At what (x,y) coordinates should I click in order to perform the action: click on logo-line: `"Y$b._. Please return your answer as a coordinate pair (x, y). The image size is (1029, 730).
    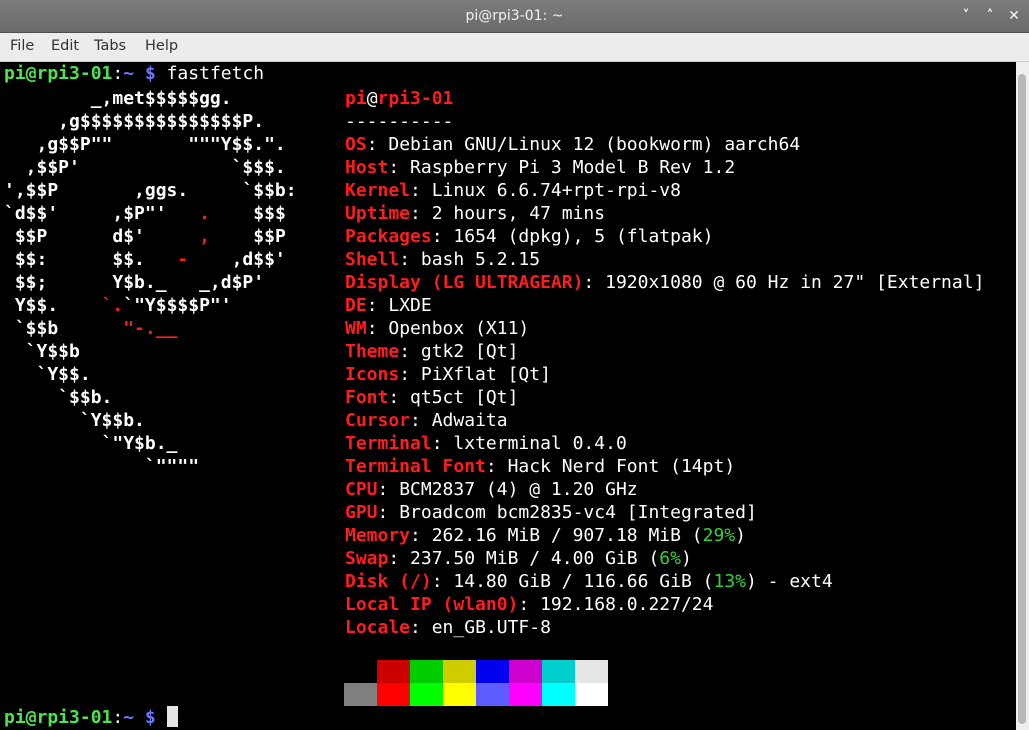
    Looking at the image, I should click on (91, 443).